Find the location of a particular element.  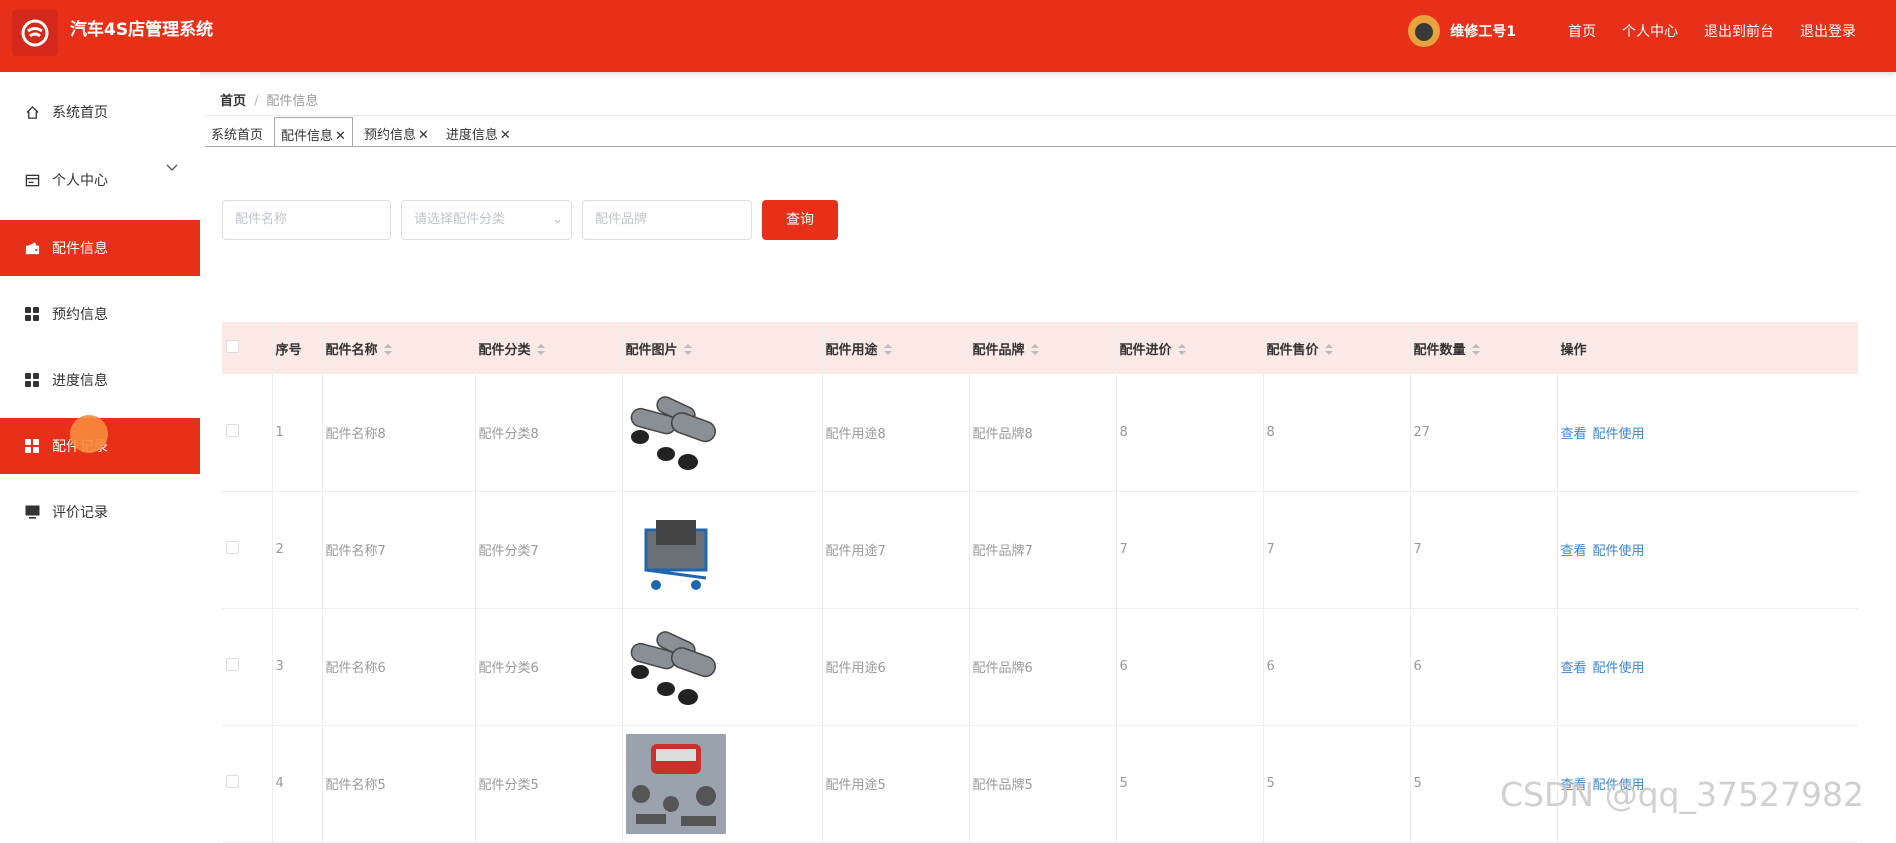

cell-name: 配件名称5 is located at coordinates (399, 784).